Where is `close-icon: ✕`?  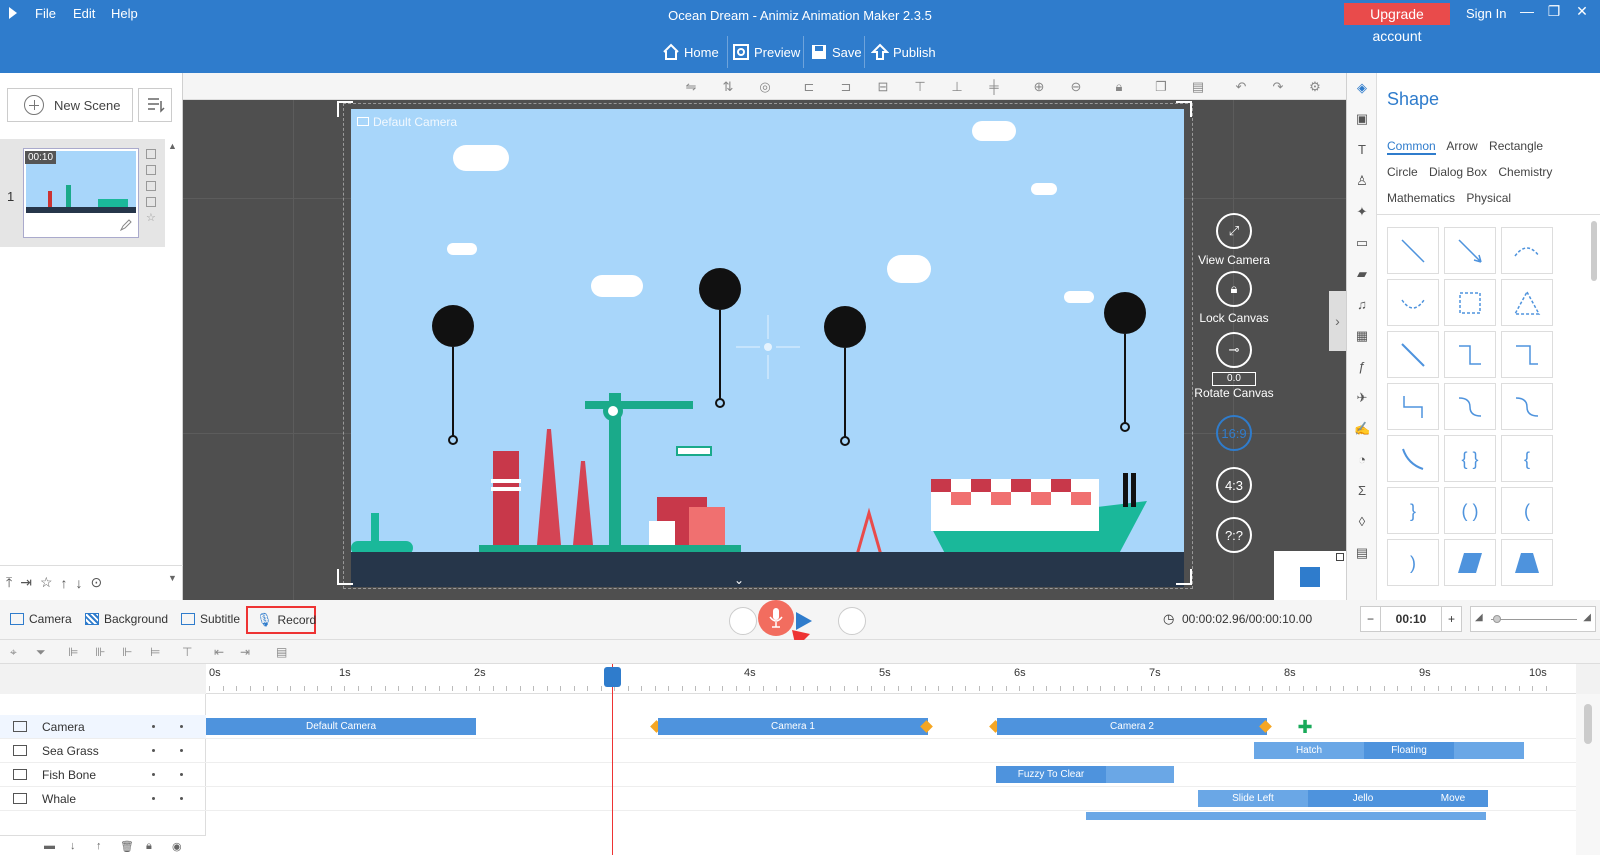 close-icon: ✕ is located at coordinates (1582, 11).